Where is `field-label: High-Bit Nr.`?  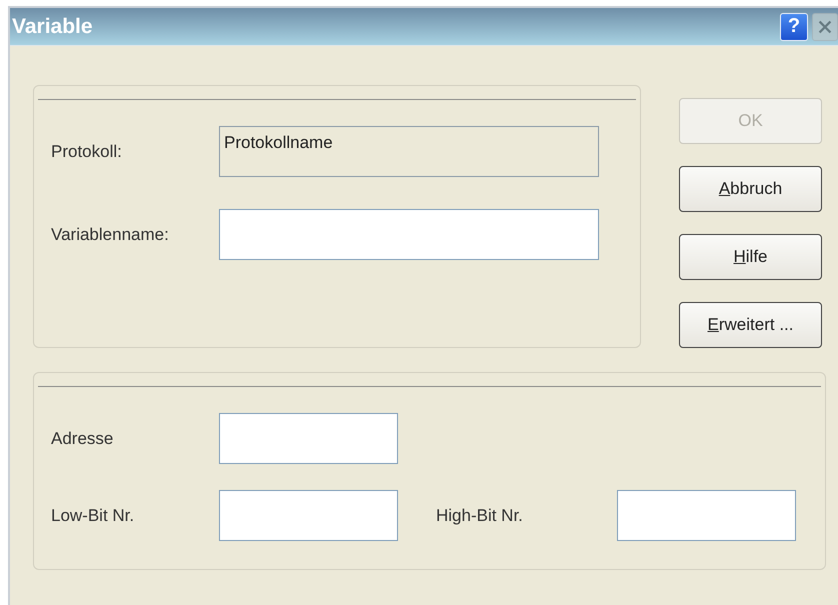
field-label: High-Bit Nr. is located at coordinates (480, 516).